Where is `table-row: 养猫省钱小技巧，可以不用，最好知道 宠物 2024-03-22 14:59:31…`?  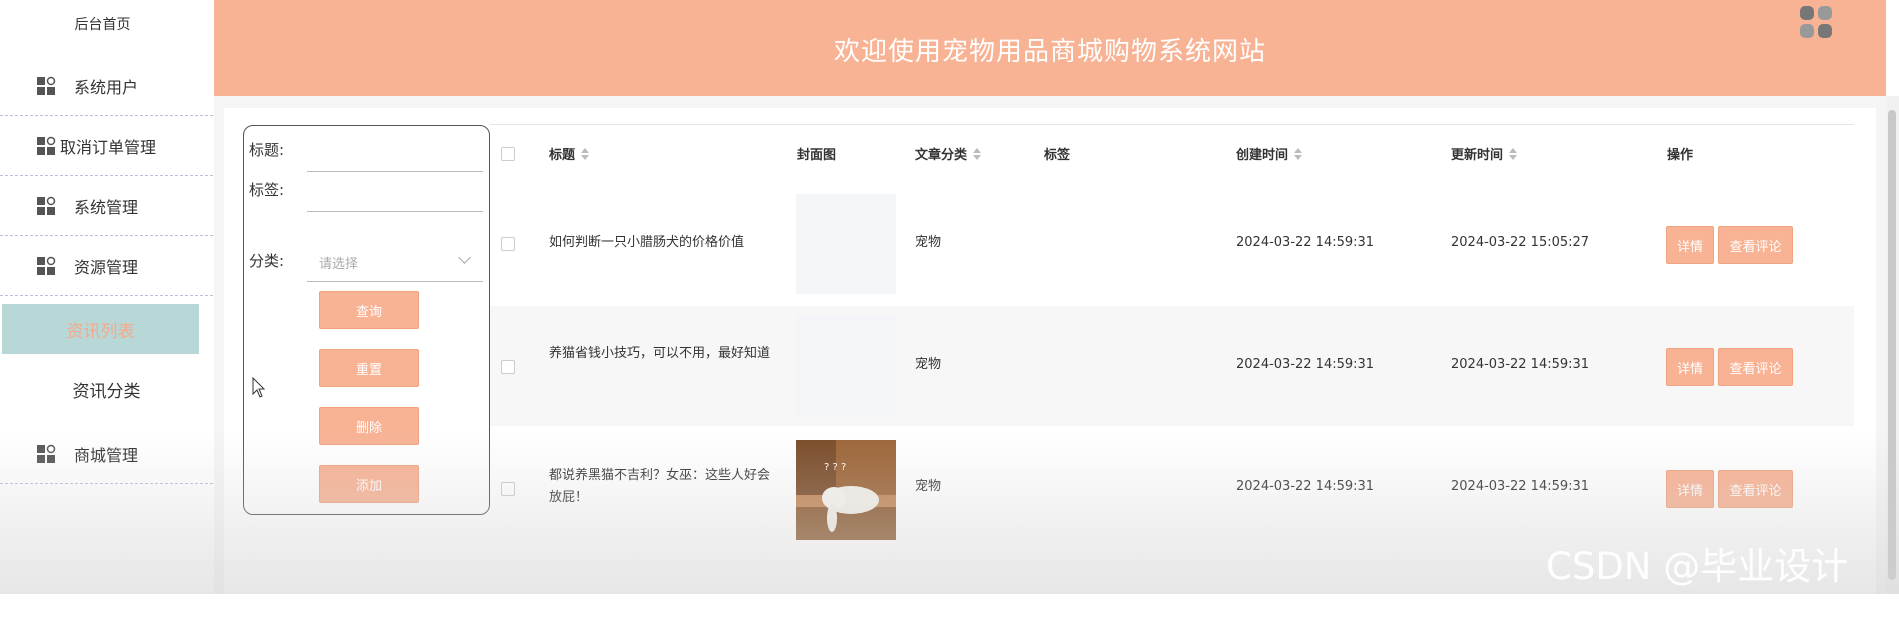
table-row: 养猫省钱小技巧，可以不用，最好知道 宠物 2024-03-22 14:59:31… is located at coordinates (1172, 366).